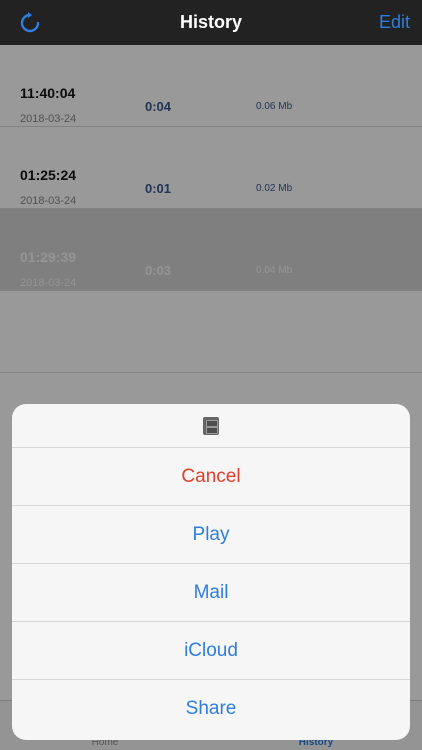 This screenshot has height=750, width=422. What do you see at coordinates (211, 709) in the screenshot?
I see `share-button: Share` at bounding box center [211, 709].